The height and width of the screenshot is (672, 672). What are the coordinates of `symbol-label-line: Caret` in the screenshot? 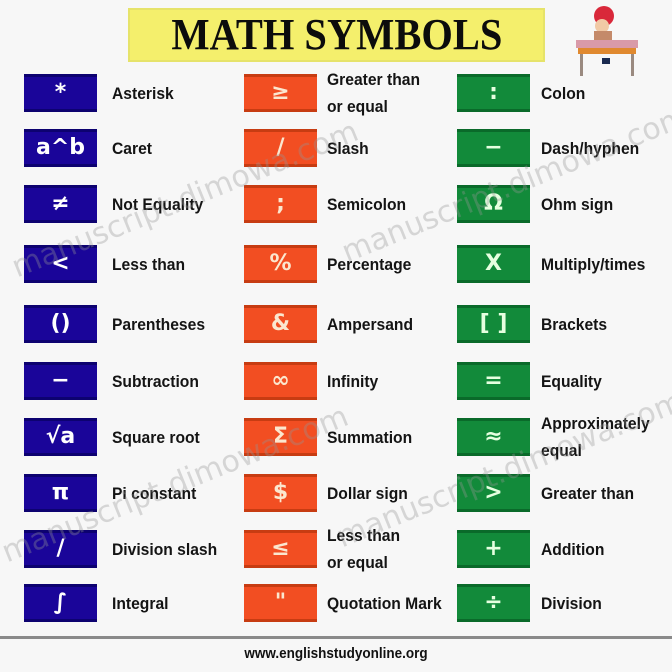 It's located at (132, 148).